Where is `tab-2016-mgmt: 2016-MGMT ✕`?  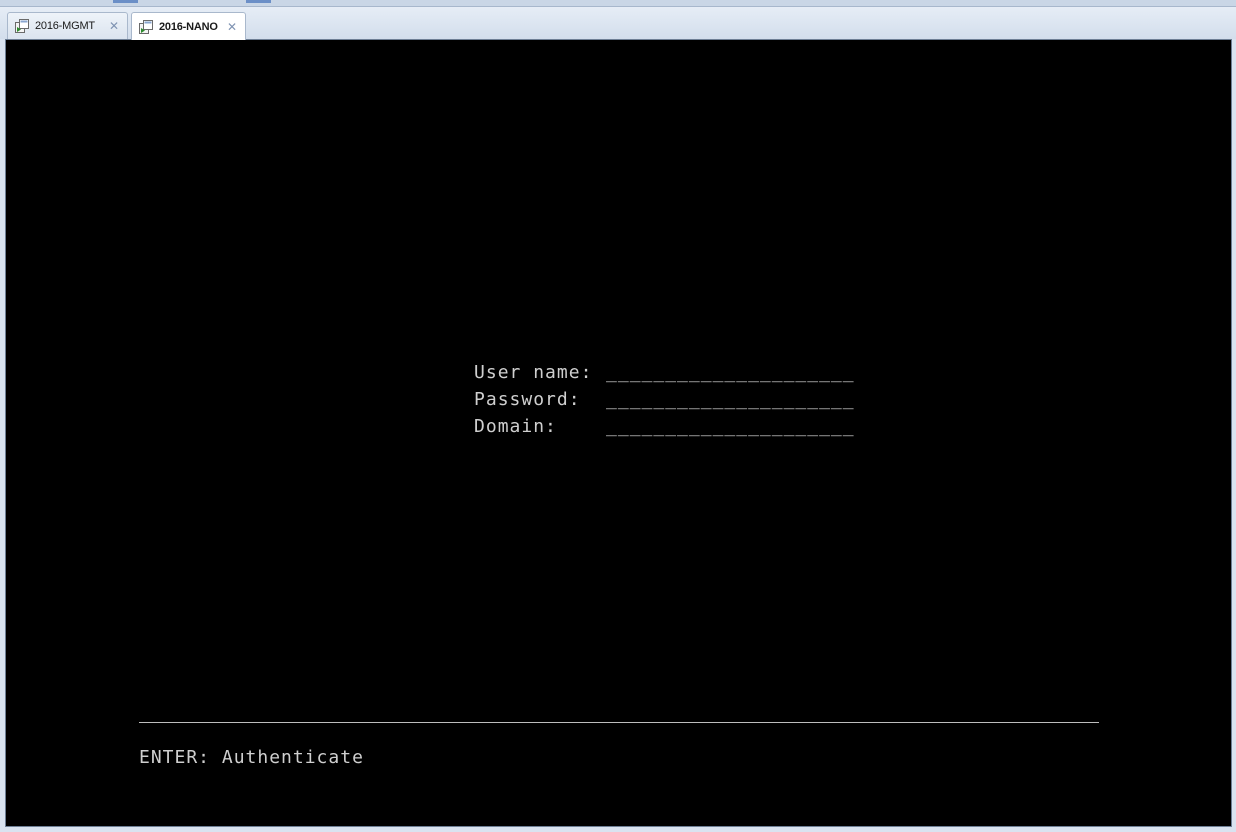
tab-2016-mgmt: 2016-MGMT ✕ is located at coordinates (67, 25).